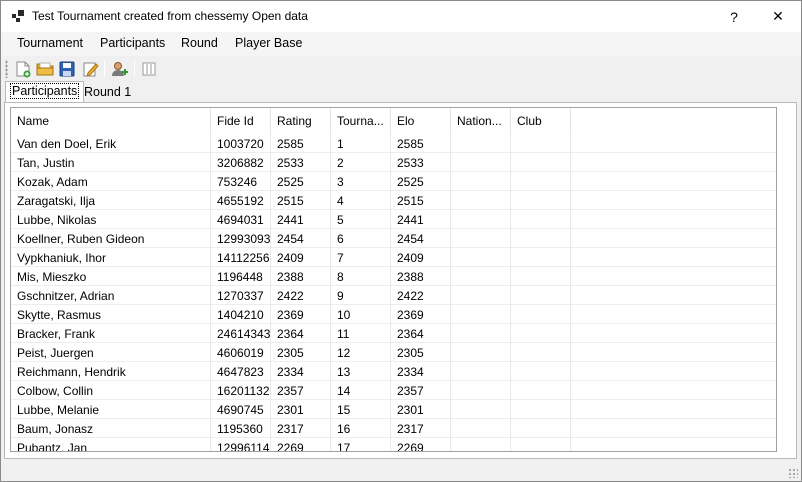 The height and width of the screenshot is (482, 802). I want to click on column-header-fide-id: Fide Id, so click(241, 121).